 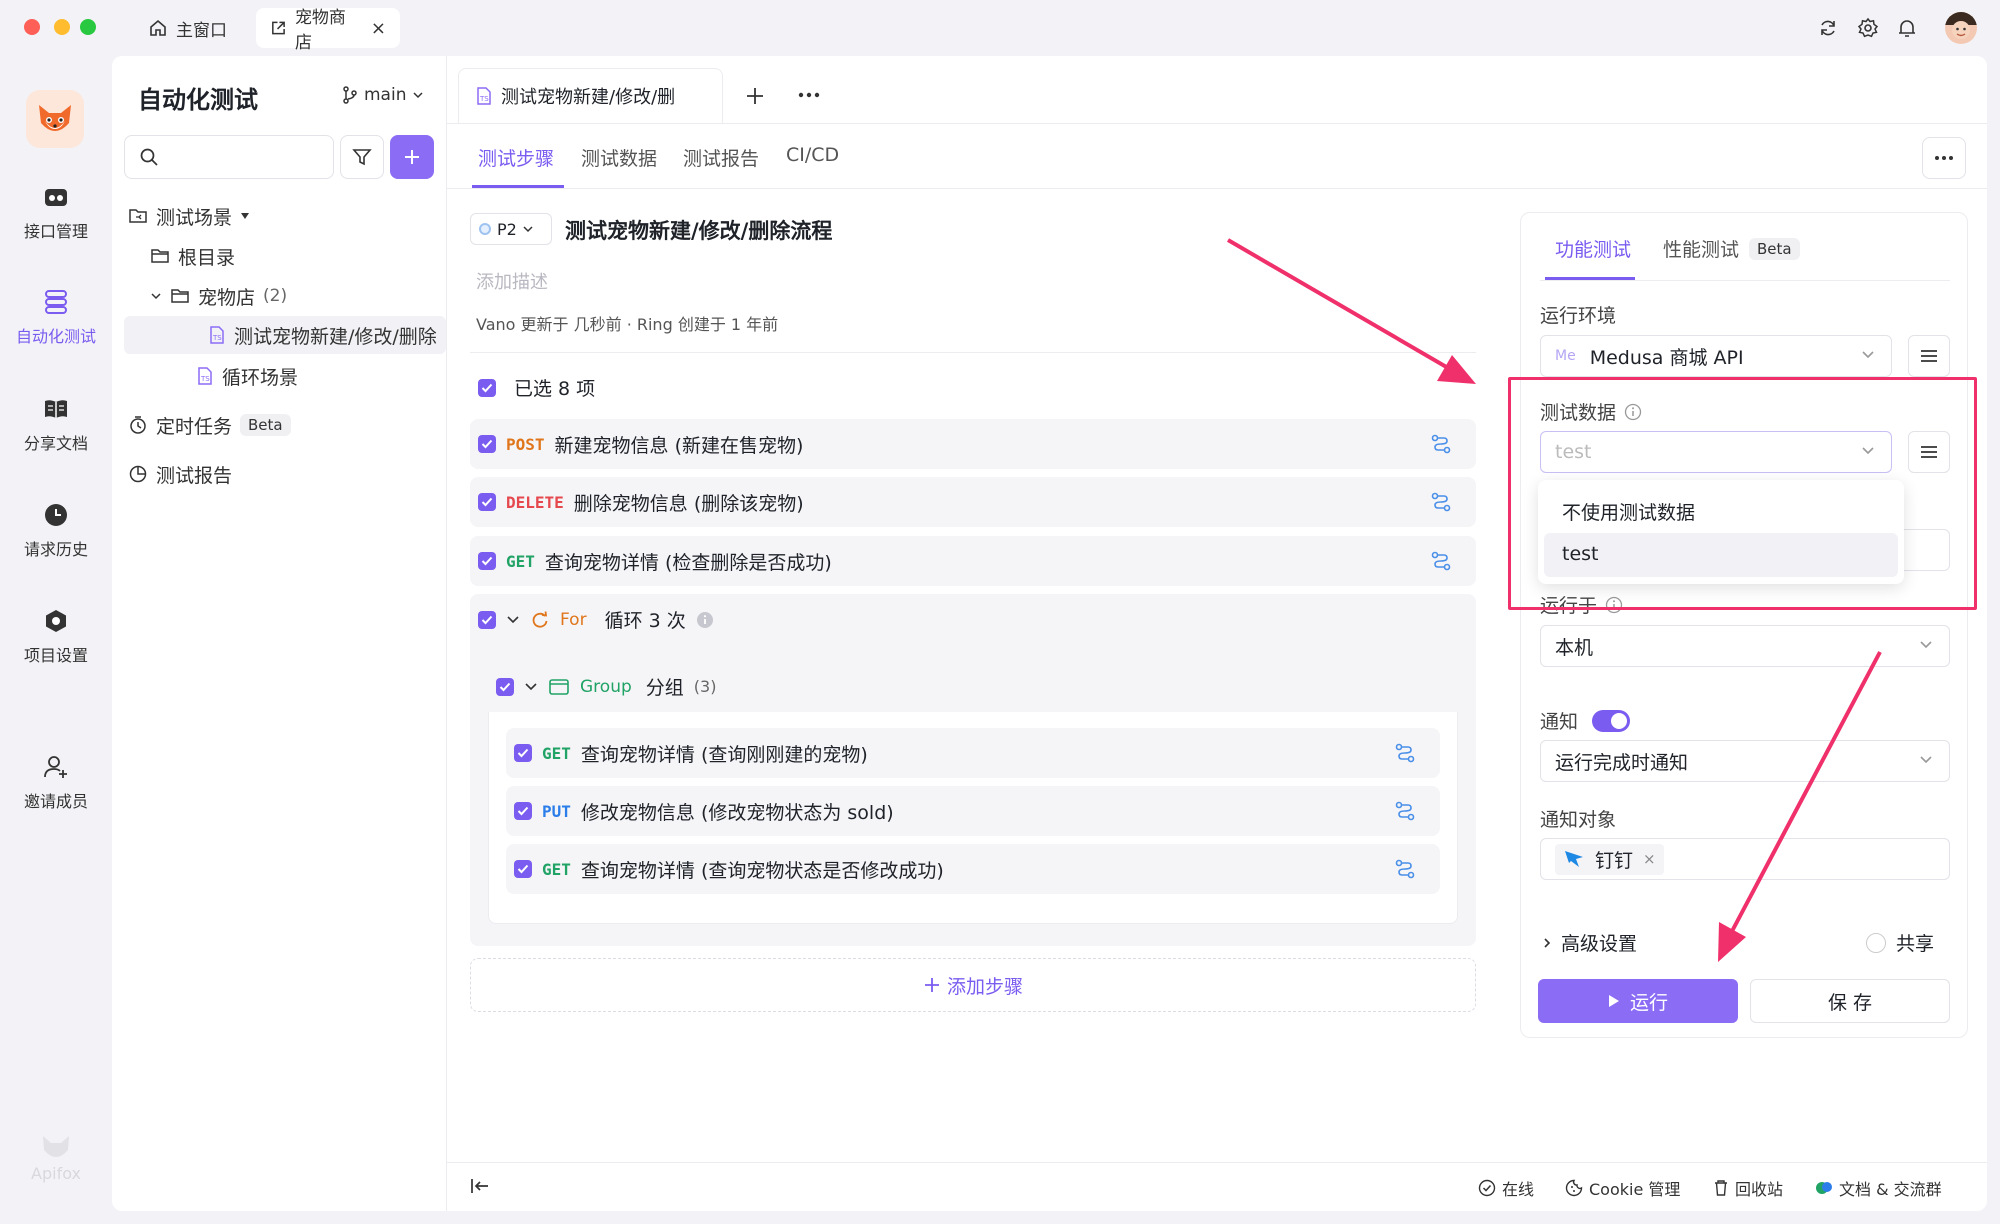 What do you see at coordinates (480, 1186) in the screenshot?
I see `collapse-sidebar-icon` at bounding box center [480, 1186].